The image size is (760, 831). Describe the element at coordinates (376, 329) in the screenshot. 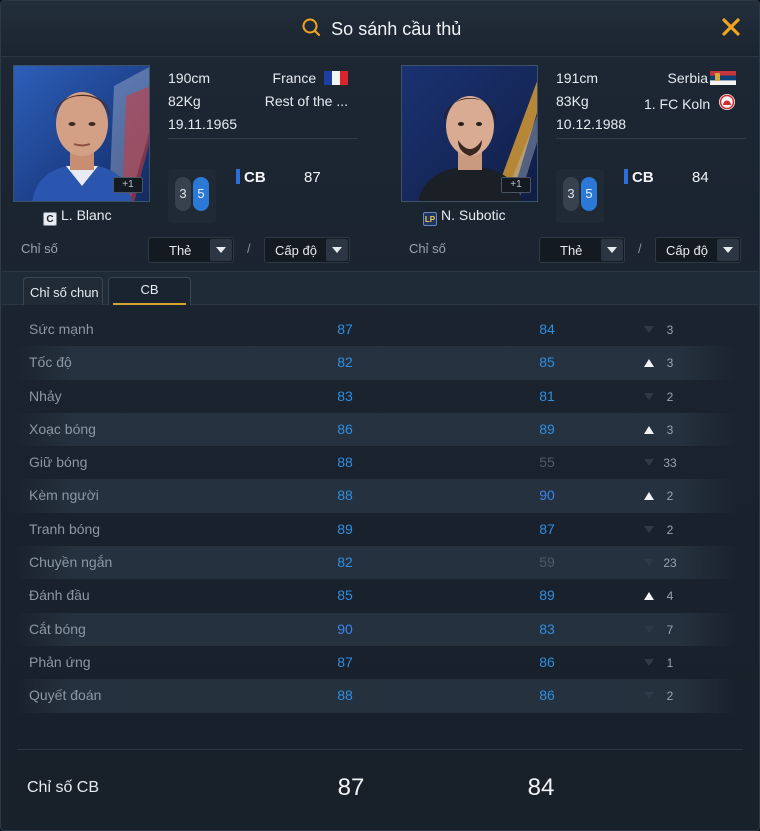

I see `stat-row: Sức mạnh 87 84 3` at that location.